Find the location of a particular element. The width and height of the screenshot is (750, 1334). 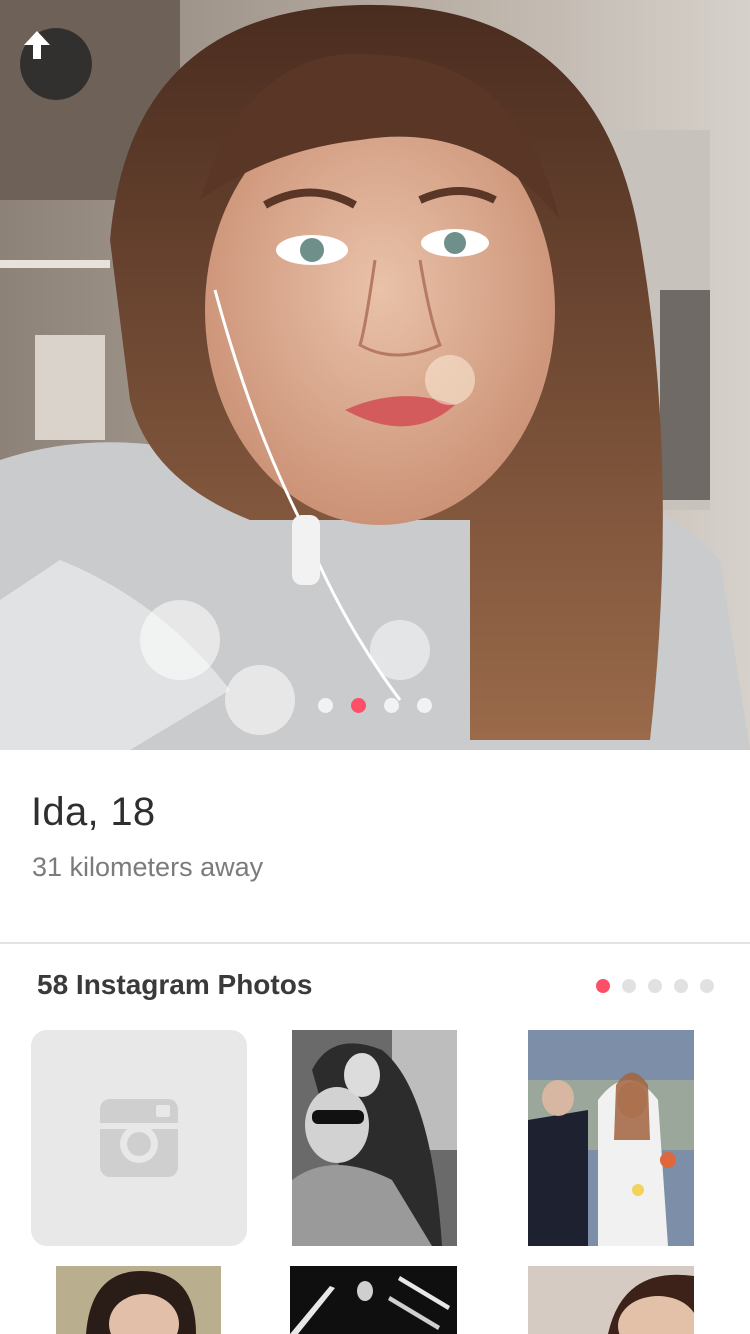

profile-name-age: Ida, 18 is located at coordinates (93, 812).